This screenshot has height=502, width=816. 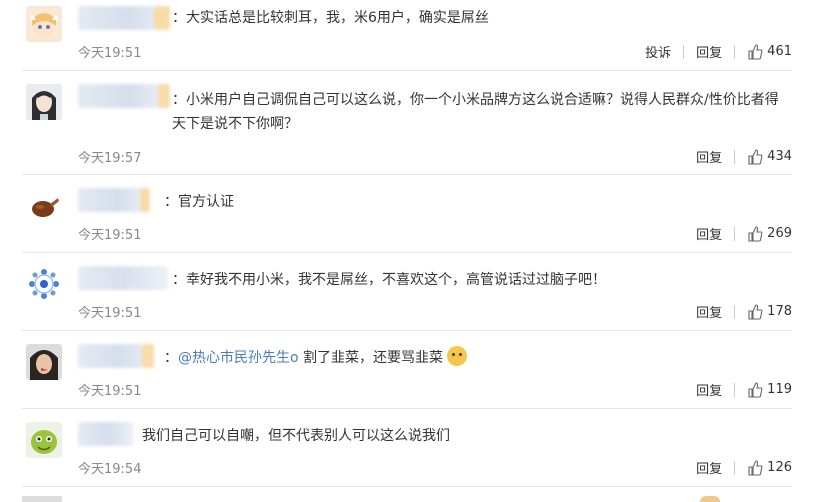 What do you see at coordinates (44, 284) in the screenshot?
I see `blue-dots-pattern-avatar` at bounding box center [44, 284].